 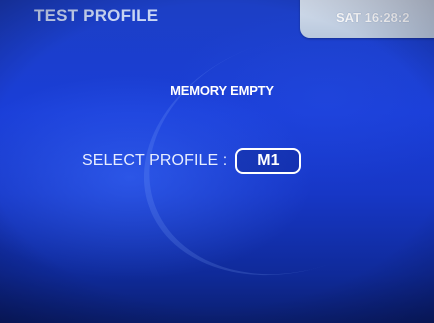 I want to click on clock-panel: SAT 16:28:2, so click(x=367, y=19).